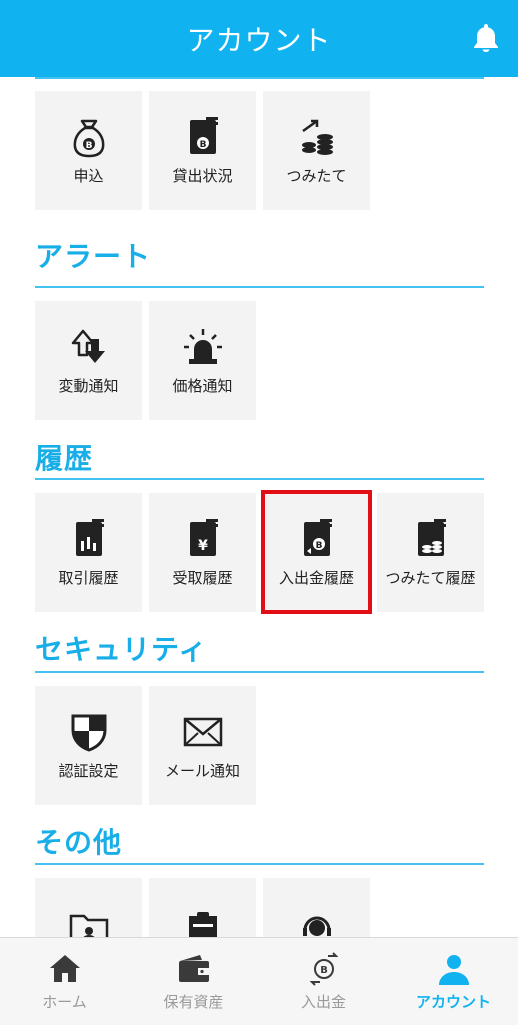 This screenshot has width=518, height=1025. I want to click on tab-account: アカウント, so click(453, 981).